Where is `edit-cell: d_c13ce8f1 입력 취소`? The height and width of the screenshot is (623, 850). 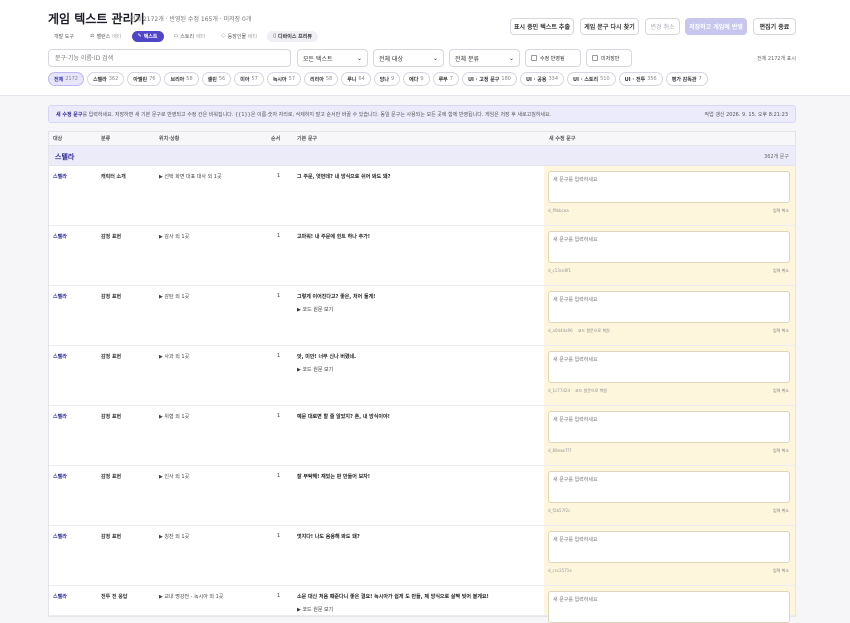
edit-cell: d_c13ce8f1 입력 취소 is located at coordinates (669, 255).